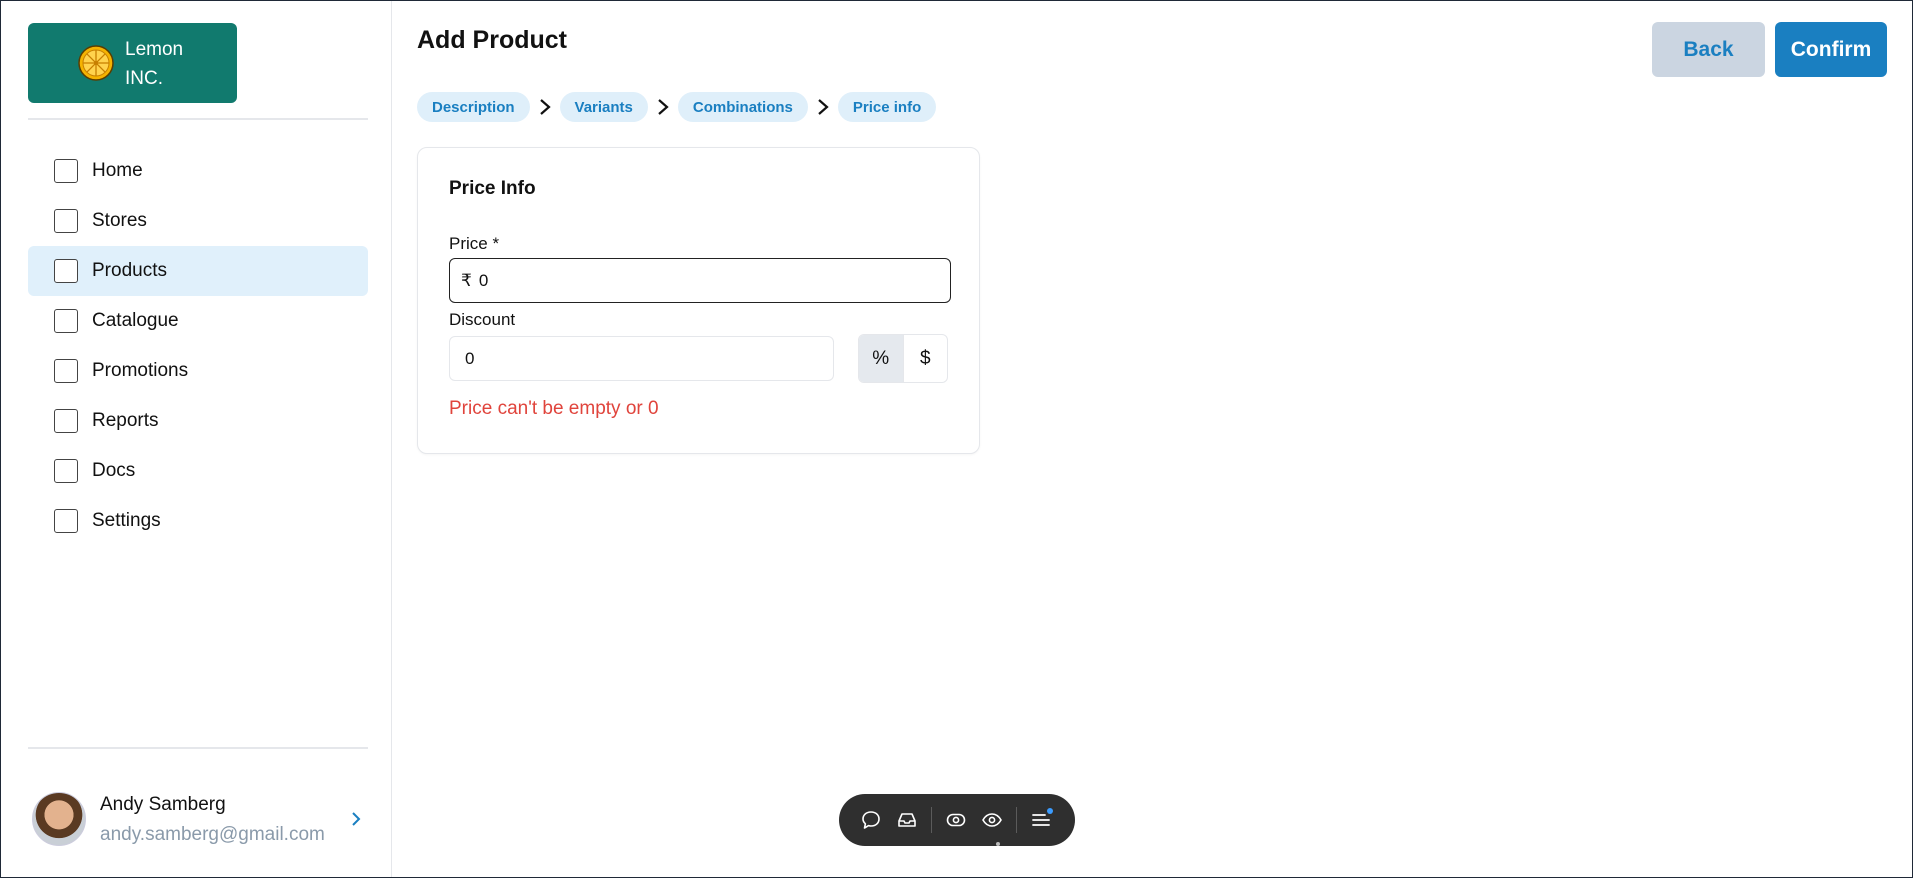  Describe the element at coordinates (198, 221) in the screenshot. I see `sidebar-item-stores: Stores` at that location.